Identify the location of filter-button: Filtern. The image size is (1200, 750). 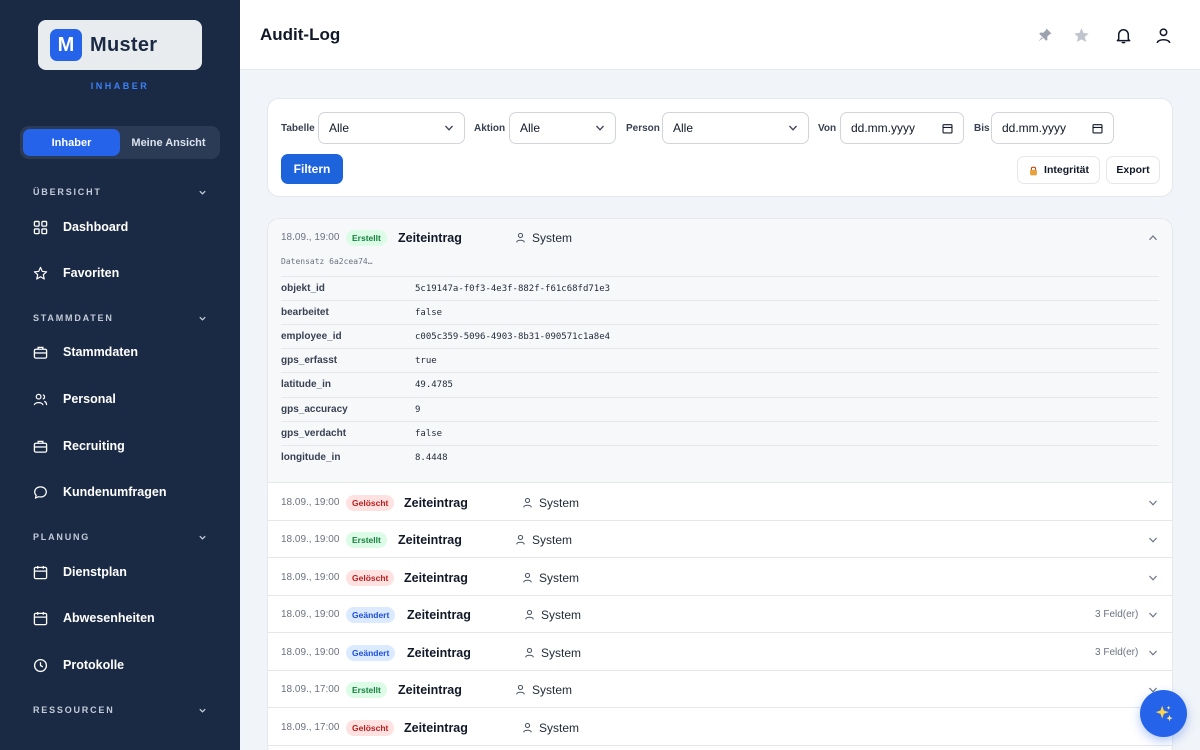
(312, 169).